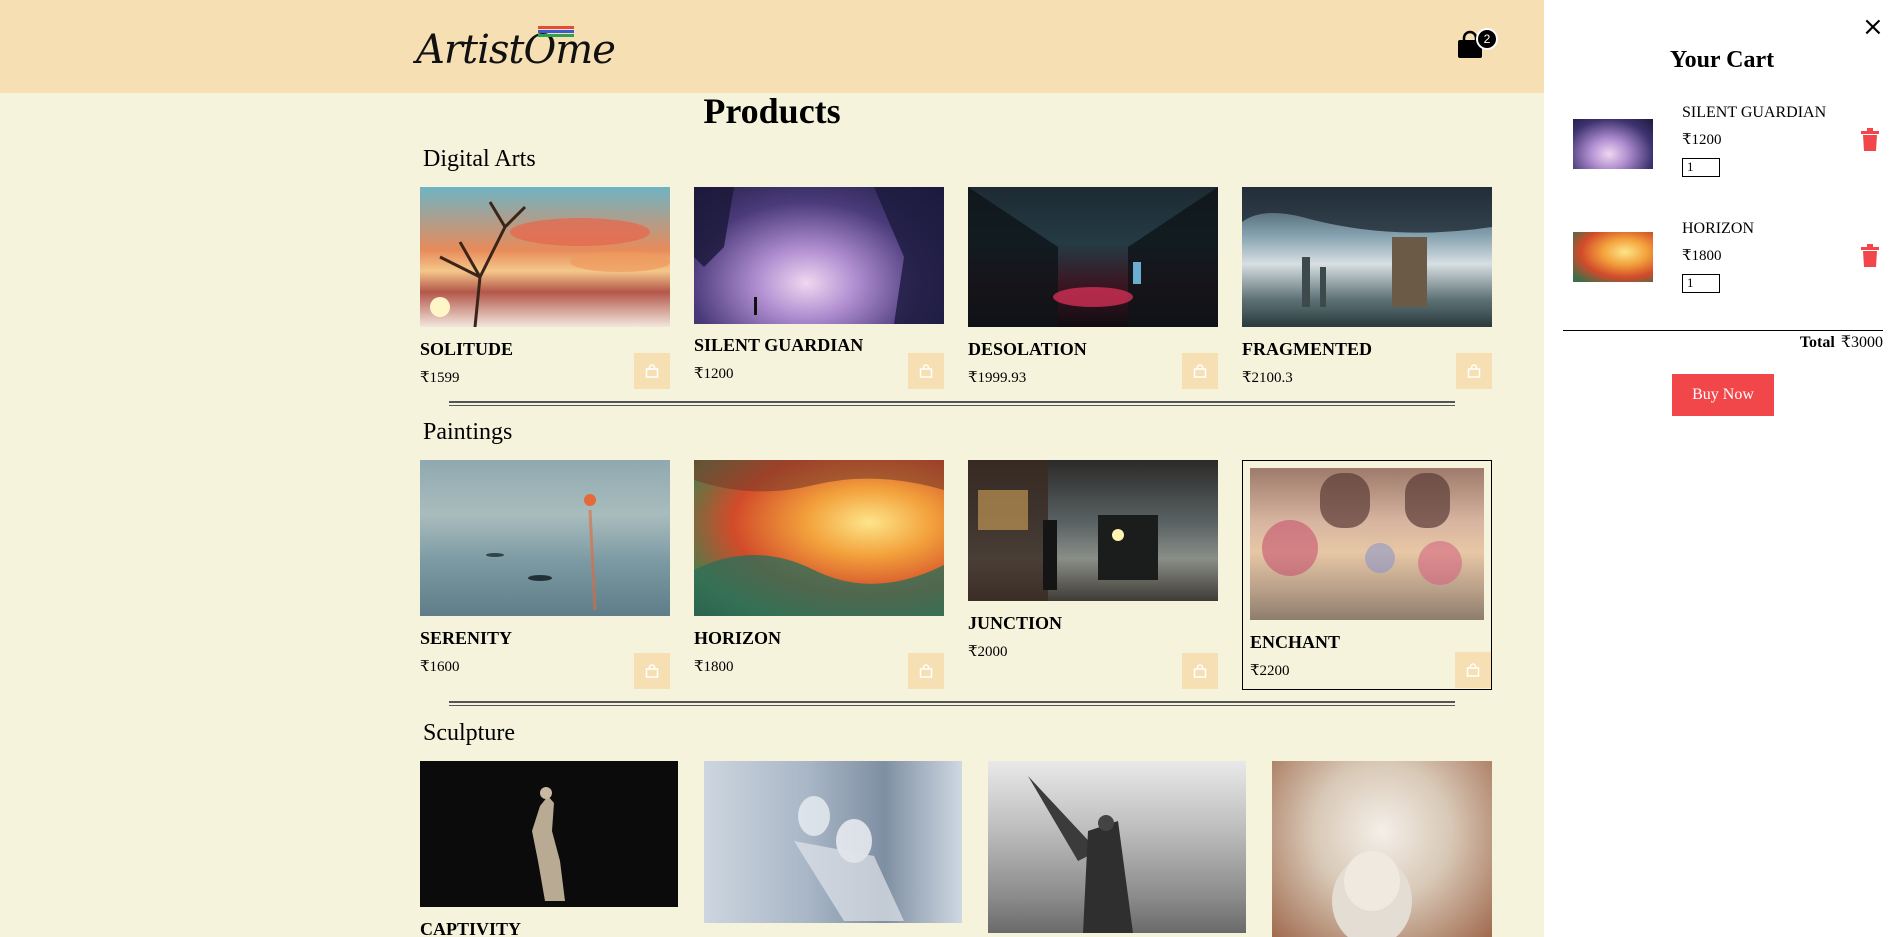  What do you see at coordinates (1861, 342) in the screenshot?
I see `cart-total-value: ₹3000` at bounding box center [1861, 342].